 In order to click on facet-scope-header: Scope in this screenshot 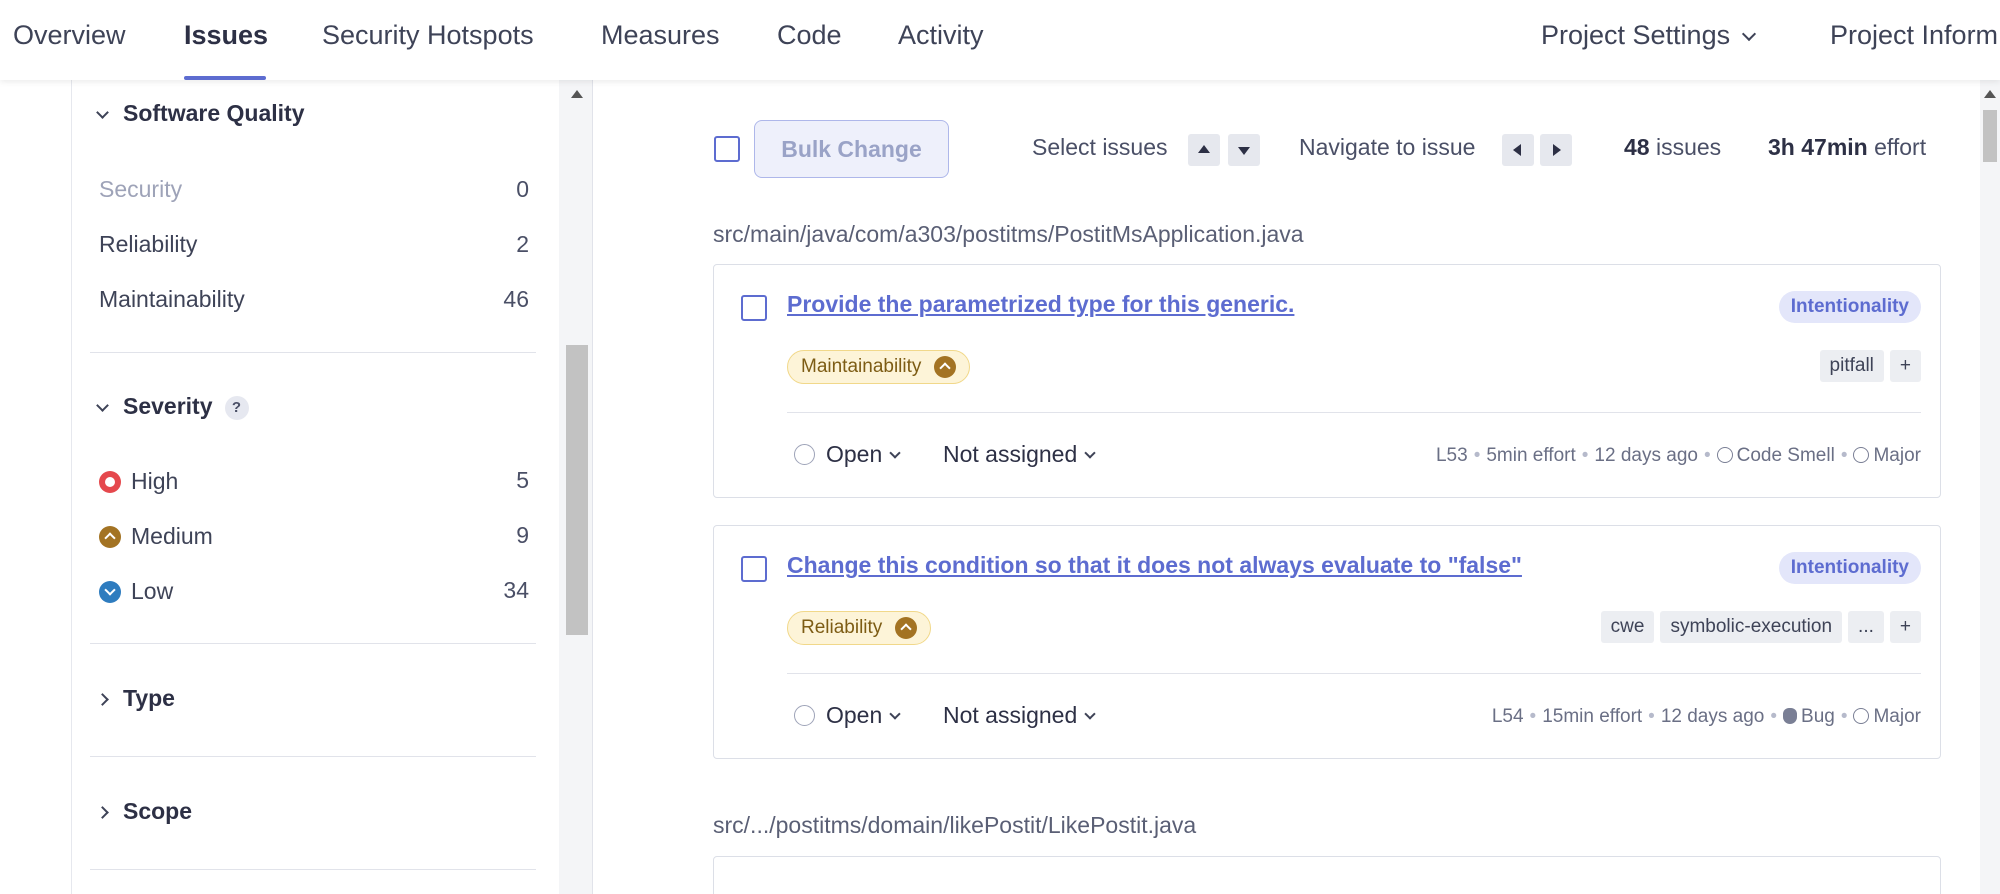, I will do `click(144, 811)`.